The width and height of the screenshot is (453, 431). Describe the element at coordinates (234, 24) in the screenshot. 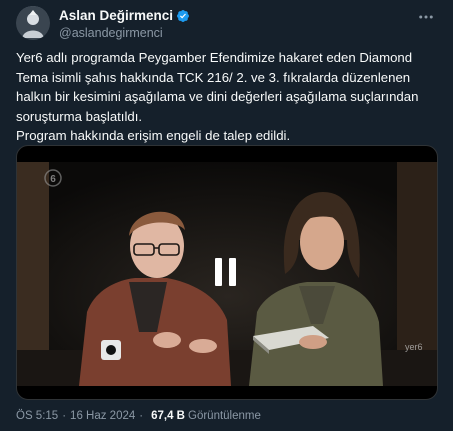

I see `tweet-header: Aslan Değirmenci @aslandegirmenci` at that location.